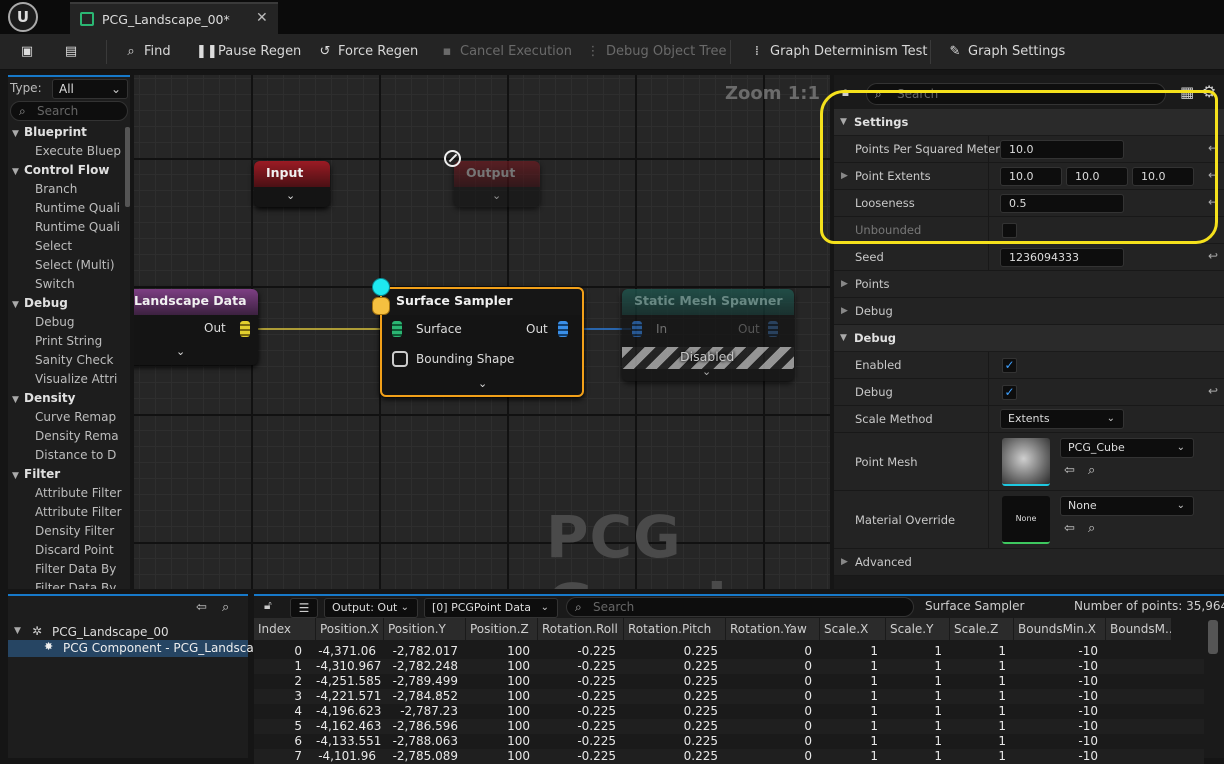  What do you see at coordinates (68, 341) in the screenshot?
I see `palette-item: Print String` at bounding box center [68, 341].